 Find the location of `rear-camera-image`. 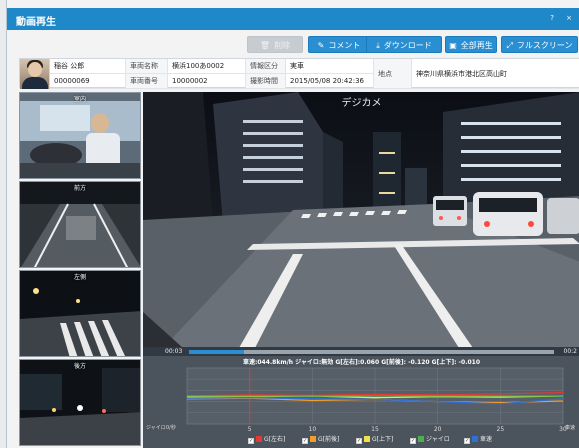

rear-camera-image is located at coordinates (80, 402).